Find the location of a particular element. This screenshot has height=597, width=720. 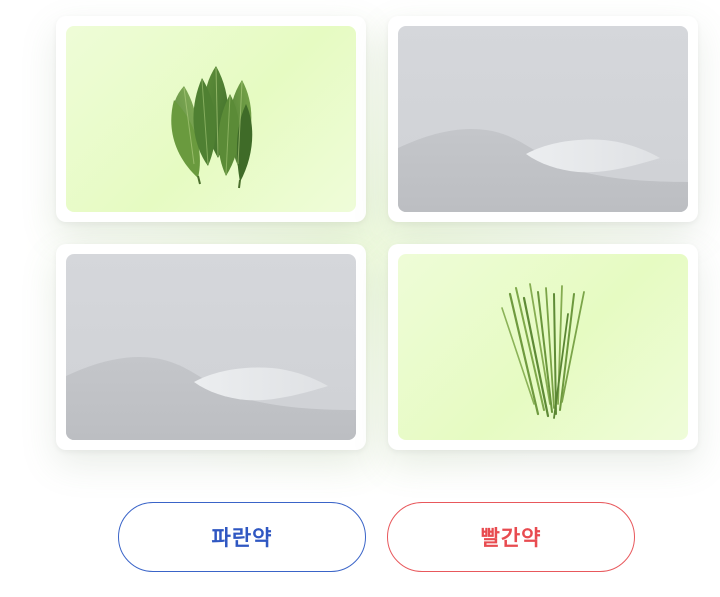

blue-pill-button: 파란약 is located at coordinates (242, 537).